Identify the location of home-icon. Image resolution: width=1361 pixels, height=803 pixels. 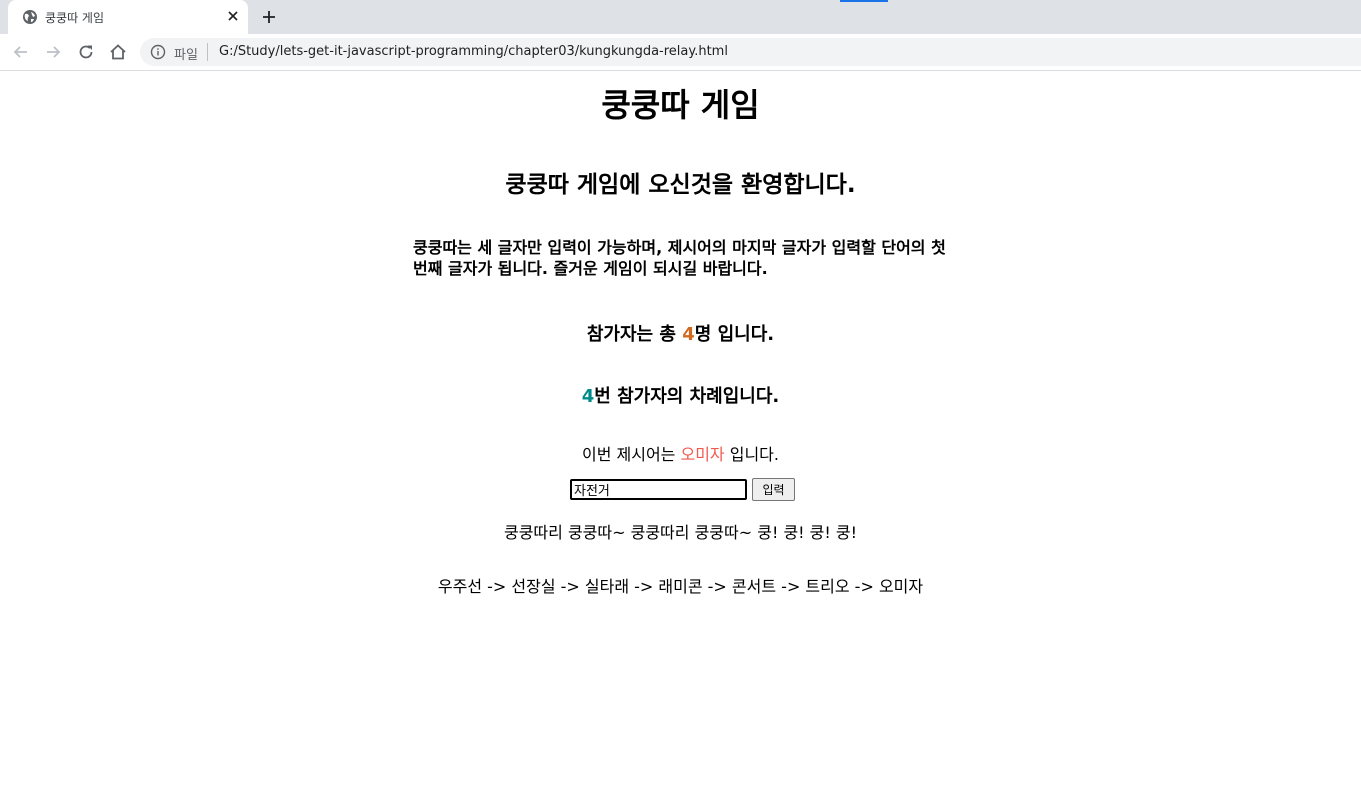
(118, 52).